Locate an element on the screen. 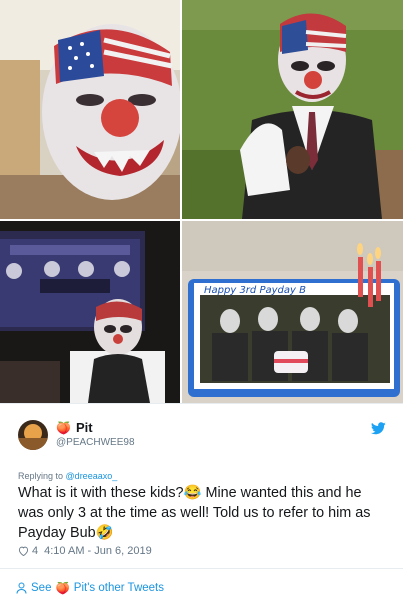 This screenshot has width=403, height=600. twitter-bird-icon is located at coordinates (378, 428).